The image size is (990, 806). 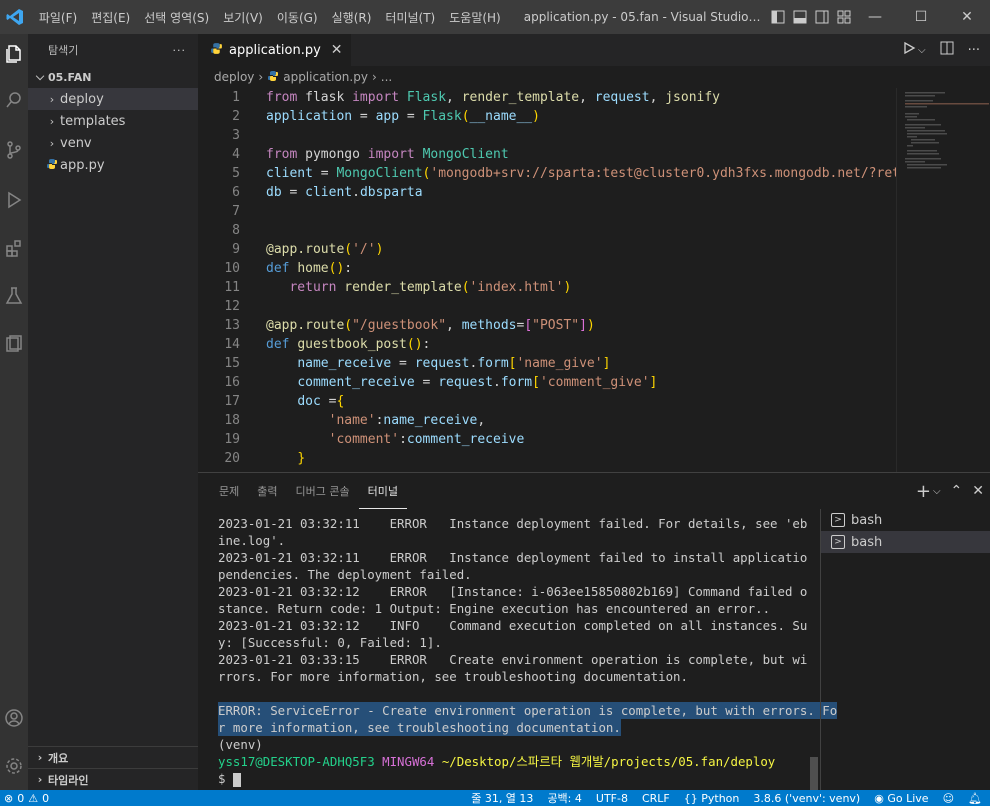 What do you see at coordinates (267, 491) in the screenshot?
I see `tab-output: 출력` at bounding box center [267, 491].